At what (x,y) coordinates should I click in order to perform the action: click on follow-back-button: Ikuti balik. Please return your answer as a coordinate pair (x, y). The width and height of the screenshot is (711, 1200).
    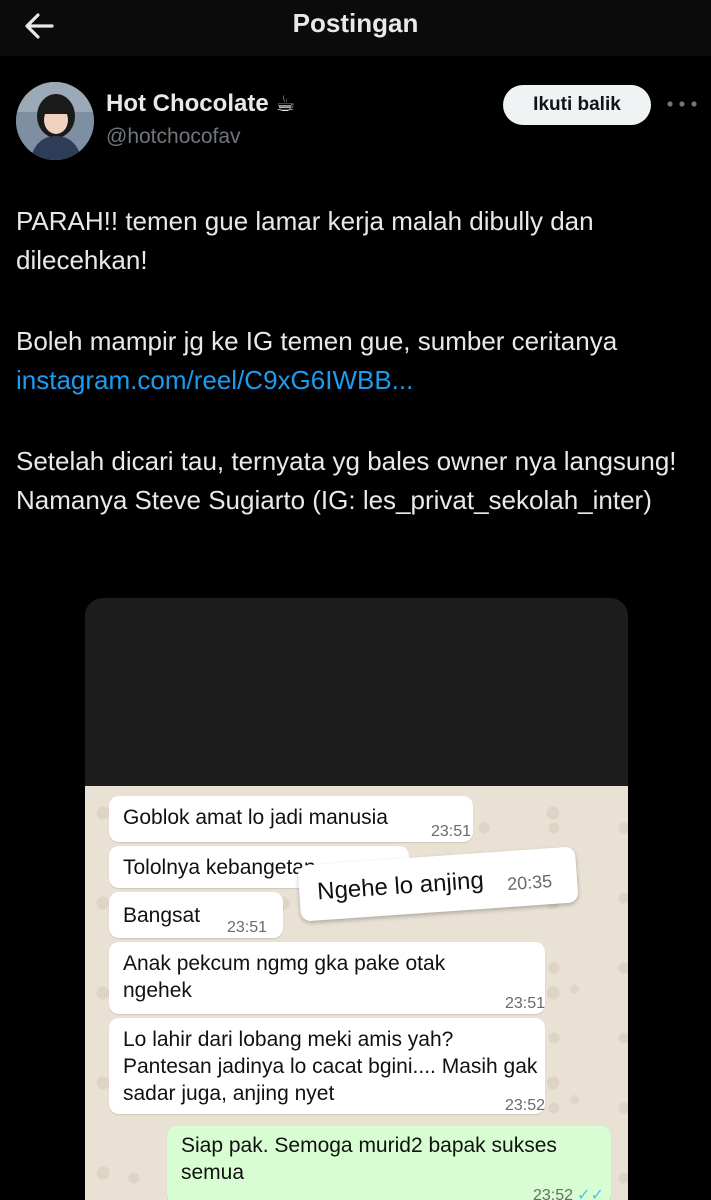
    Looking at the image, I should click on (577, 105).